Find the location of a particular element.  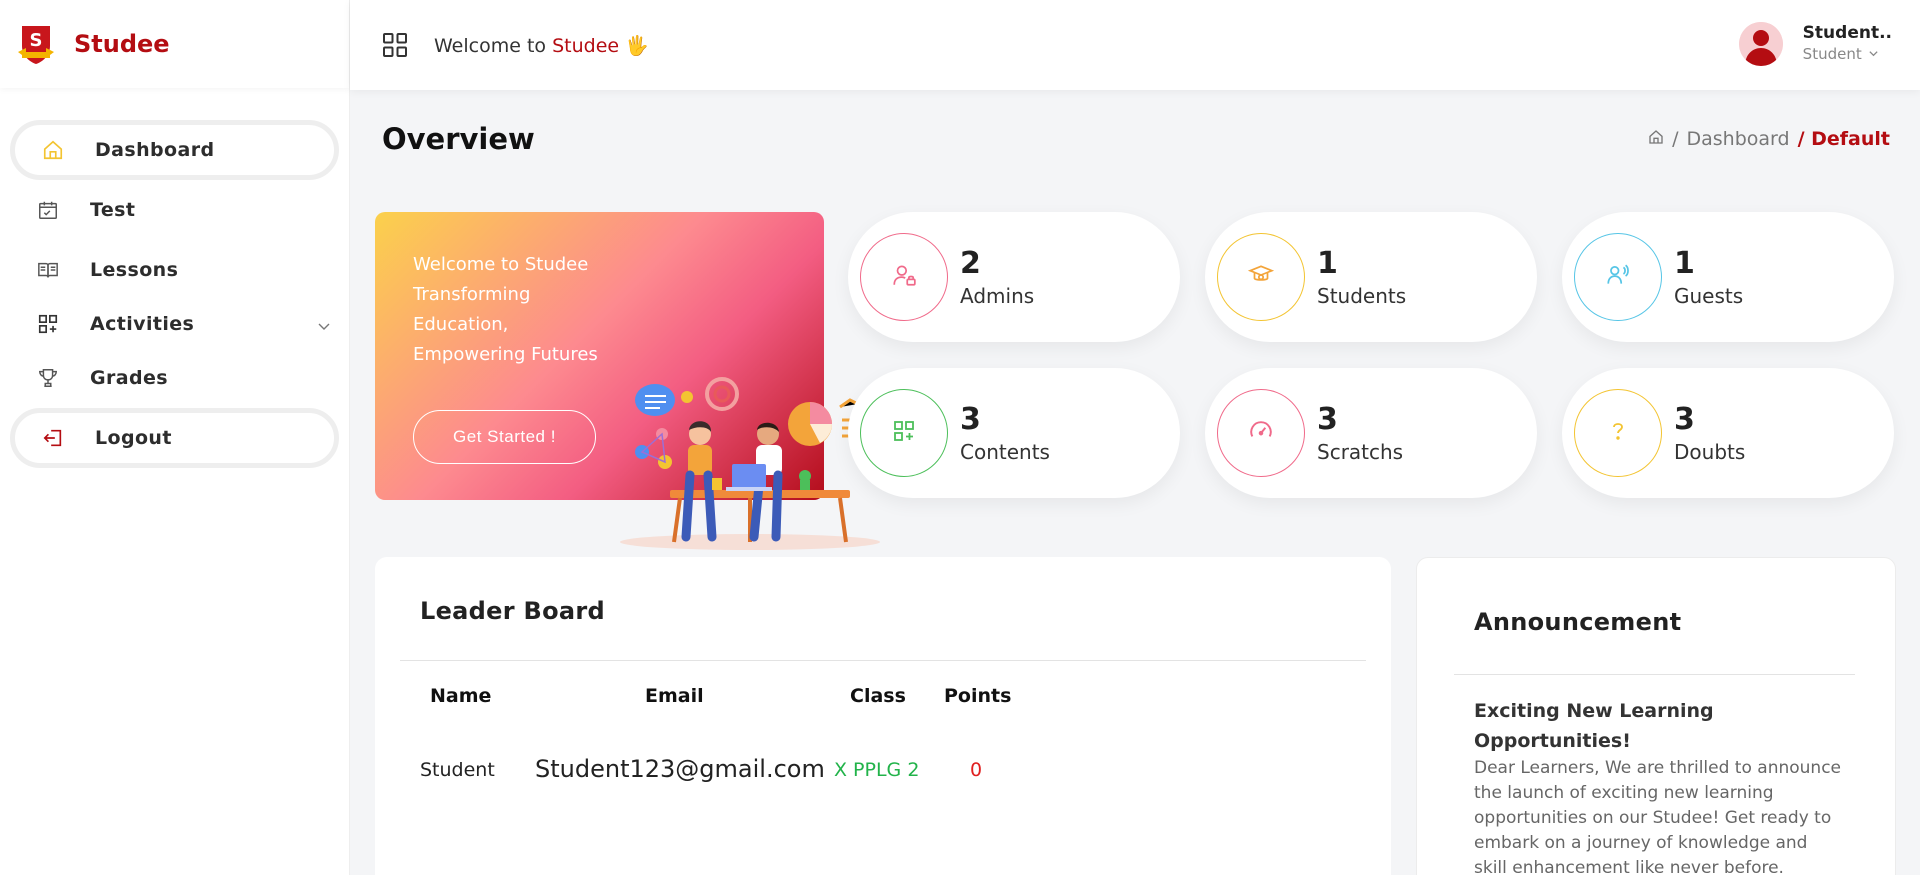

sidebar-item-label: Test is located at coordinates (113, 210).